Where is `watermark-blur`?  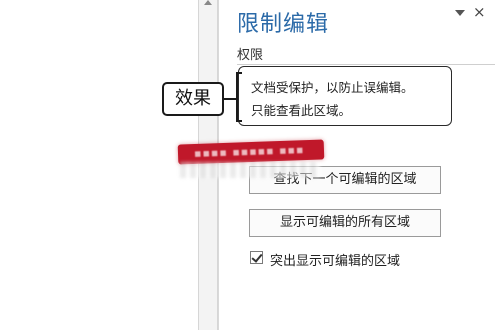
watermark-blur is located at coordinates (250, 170).